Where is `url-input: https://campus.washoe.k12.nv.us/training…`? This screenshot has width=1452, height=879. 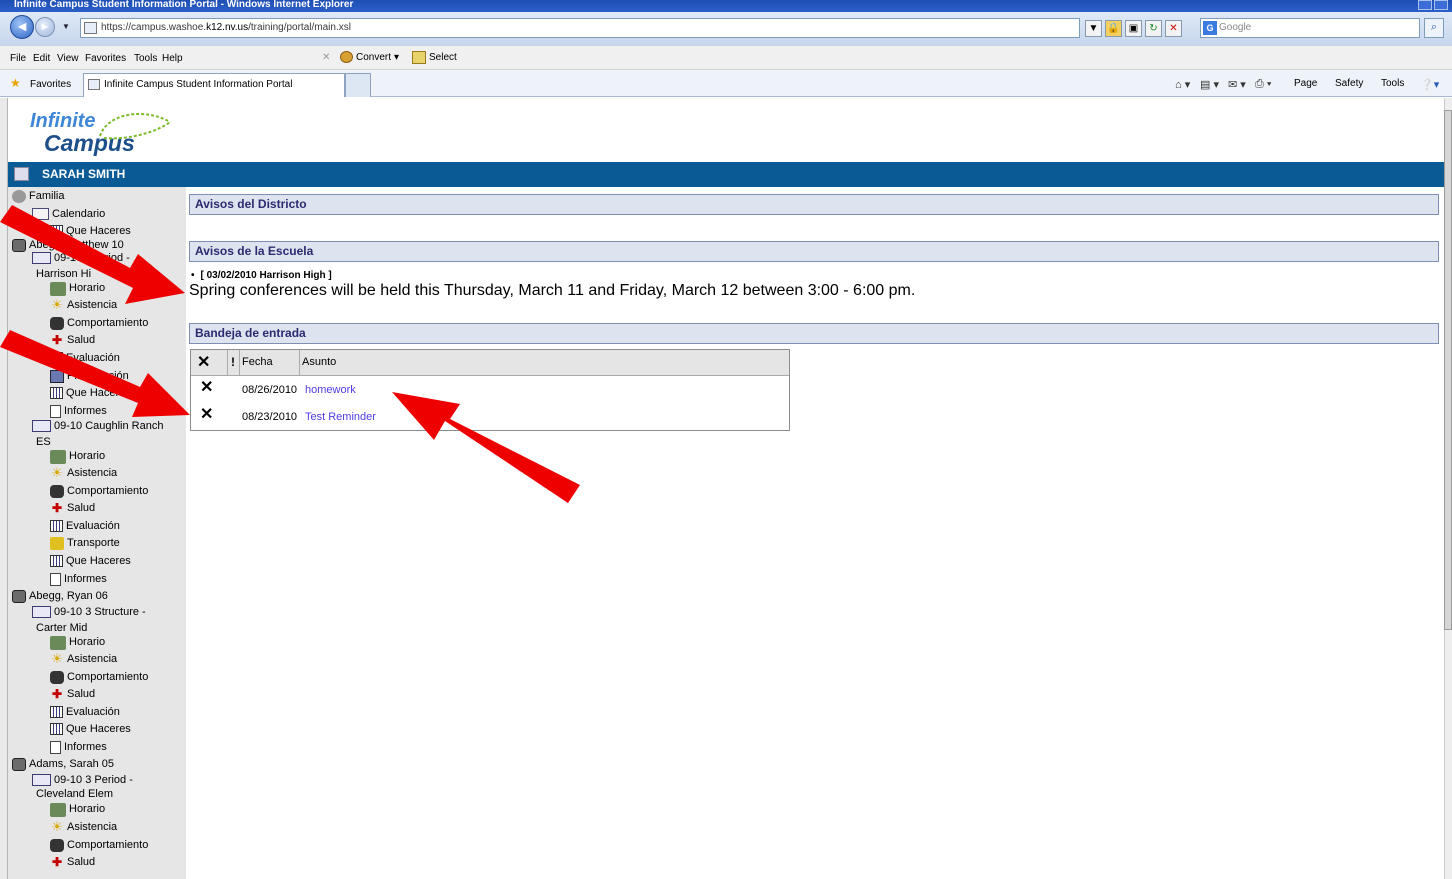
url-input: https://campus.washoe.k12.nv.us/training… is located at coordinates (580, 28).